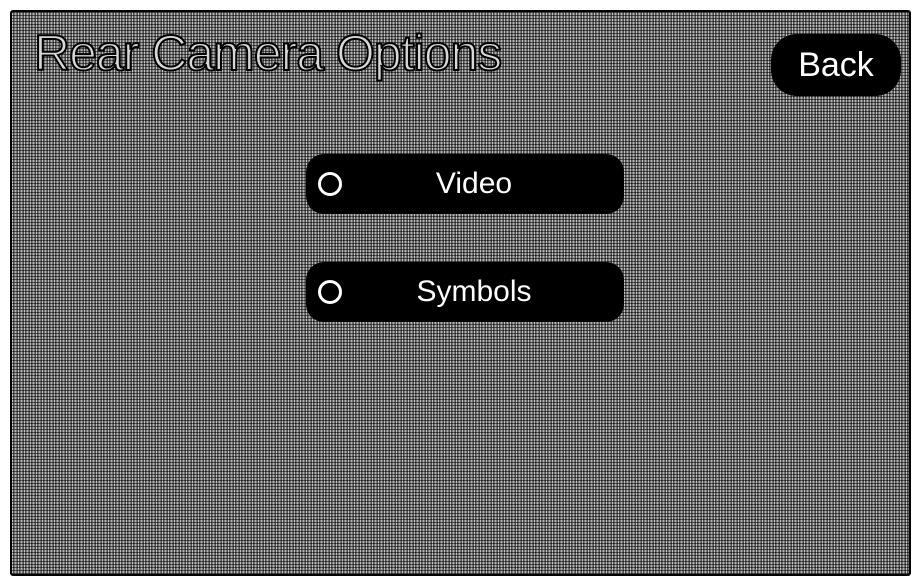  I want to click on symbols-option-label: Symbols, so click(474, 291).